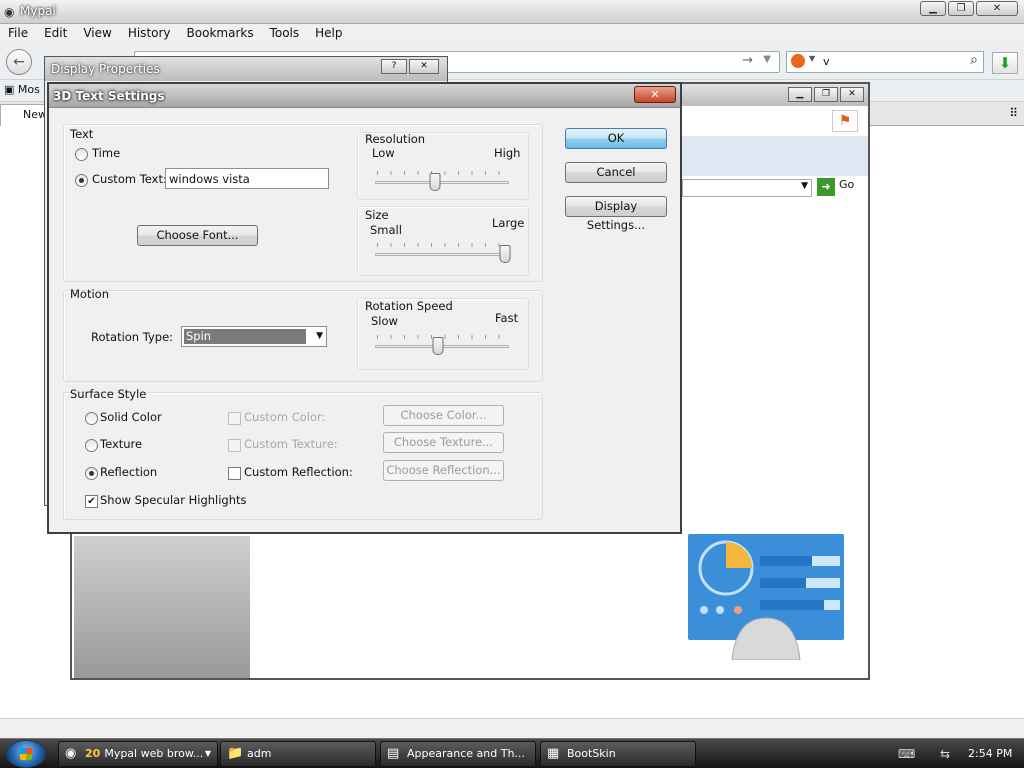  What do you see at coordinates (235, 753) in the screenshot?
I see `folder-icon: 📁` at bounding box center [235, 753].